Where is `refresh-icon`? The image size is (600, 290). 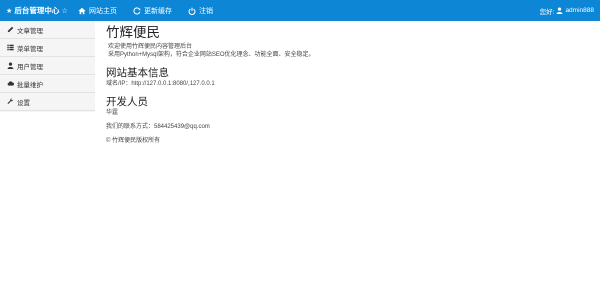
refresh-icon is located at coordinates (137, 10).